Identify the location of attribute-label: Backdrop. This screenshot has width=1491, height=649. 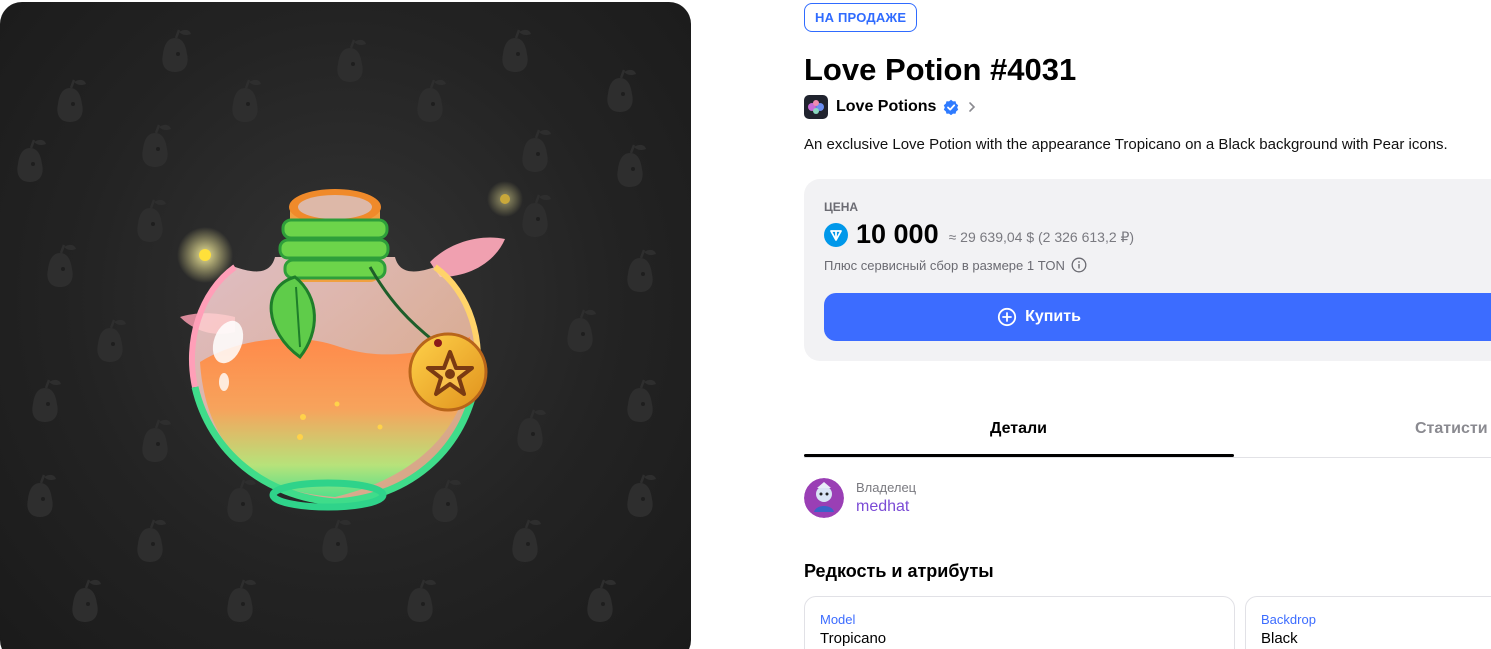
(1288, 619).